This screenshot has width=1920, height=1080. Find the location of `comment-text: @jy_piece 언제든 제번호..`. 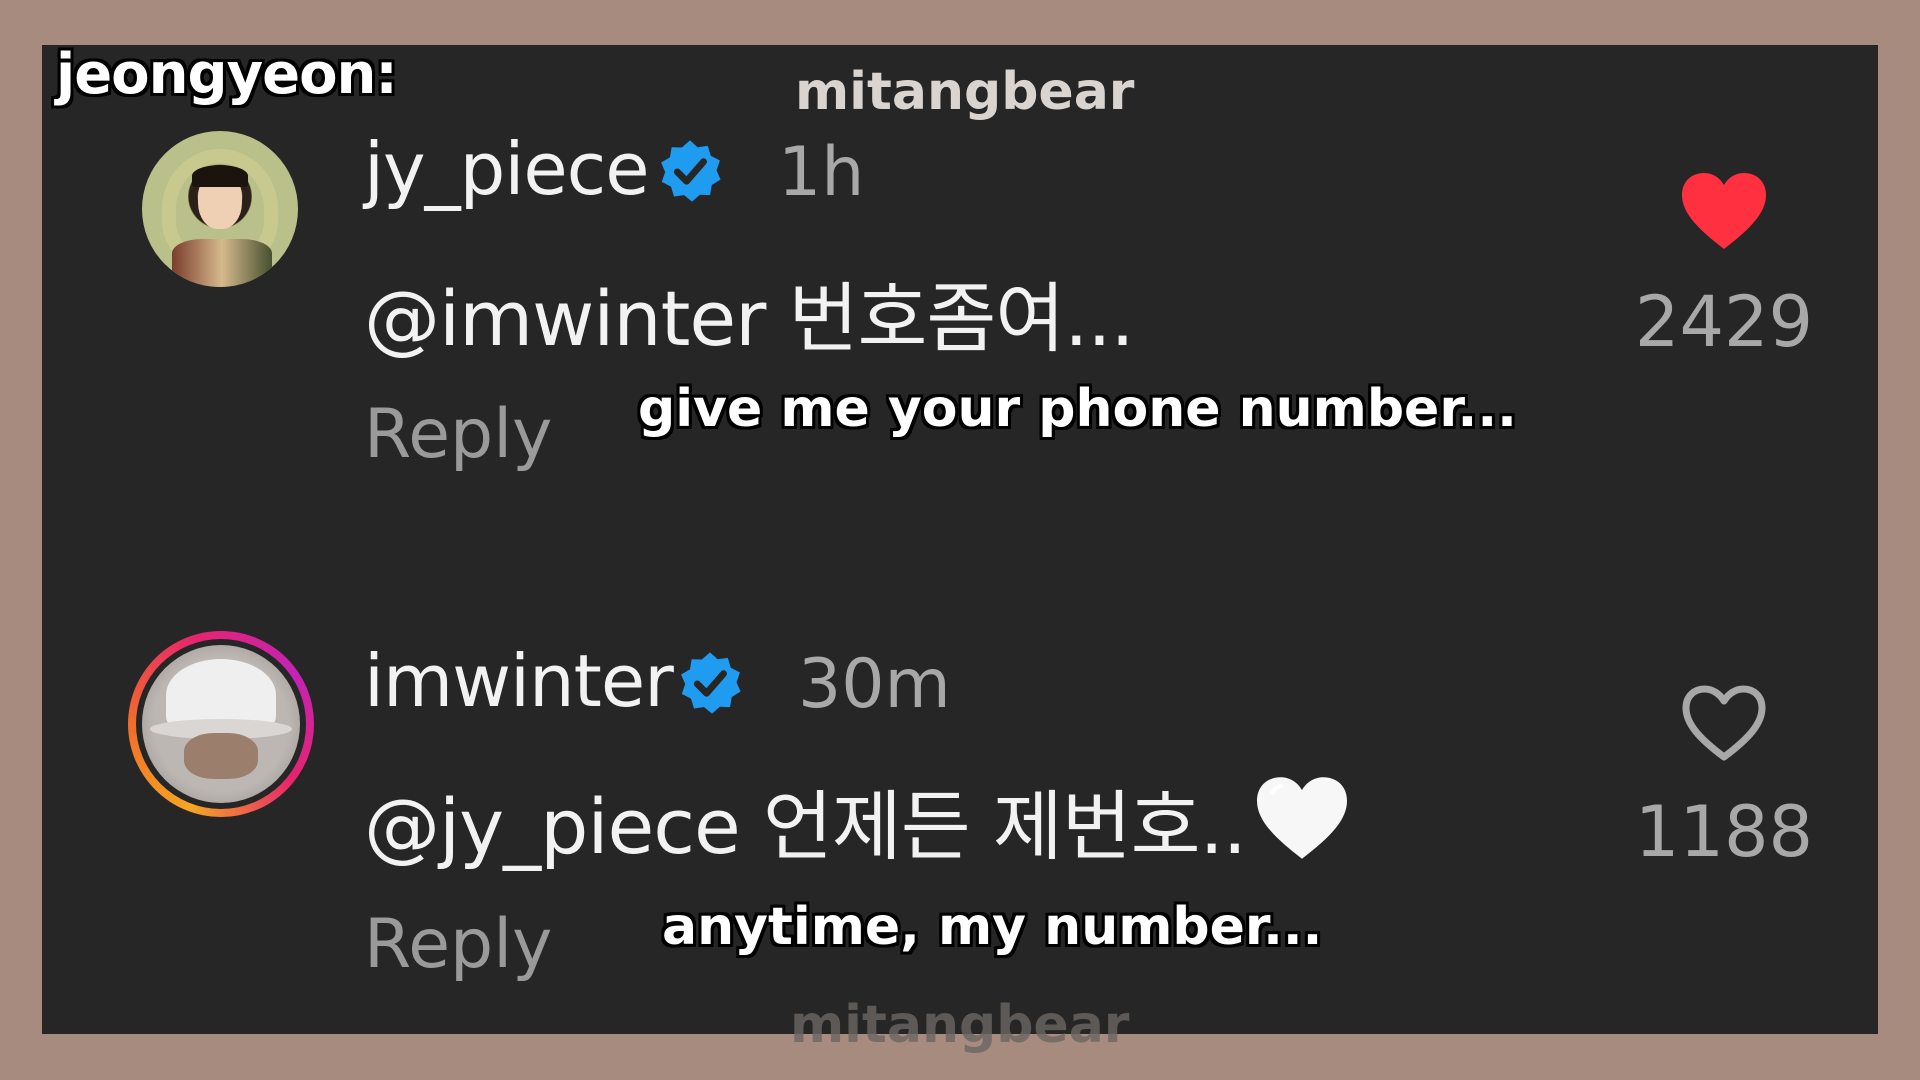

comment-text: @jy_piece 언제든 제번호.. is located at coordinates (858, 820).